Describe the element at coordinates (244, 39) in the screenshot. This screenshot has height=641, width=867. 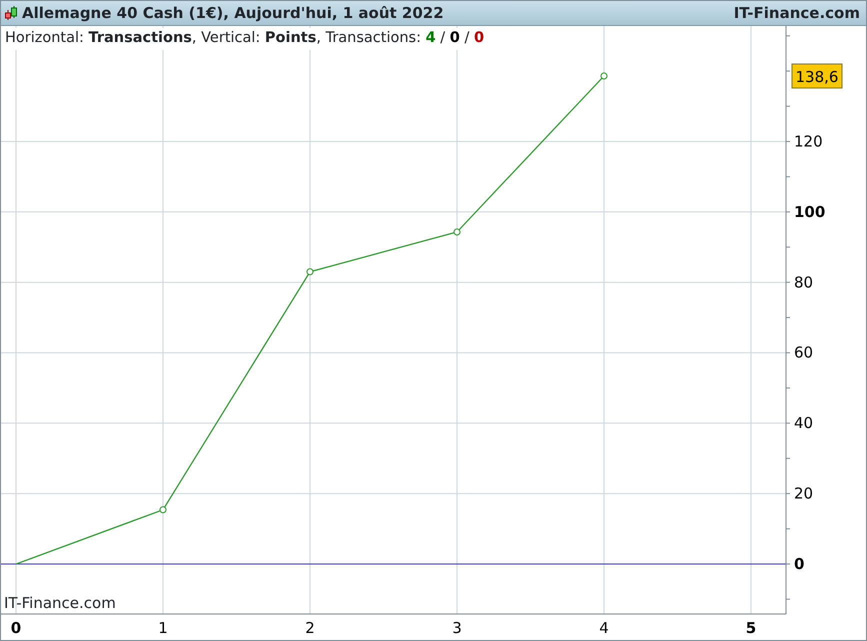
I see `chart-legend: Horizontal: Transactions, Vertical: Points, Transactions: 4 / 0 / 0` at that location.